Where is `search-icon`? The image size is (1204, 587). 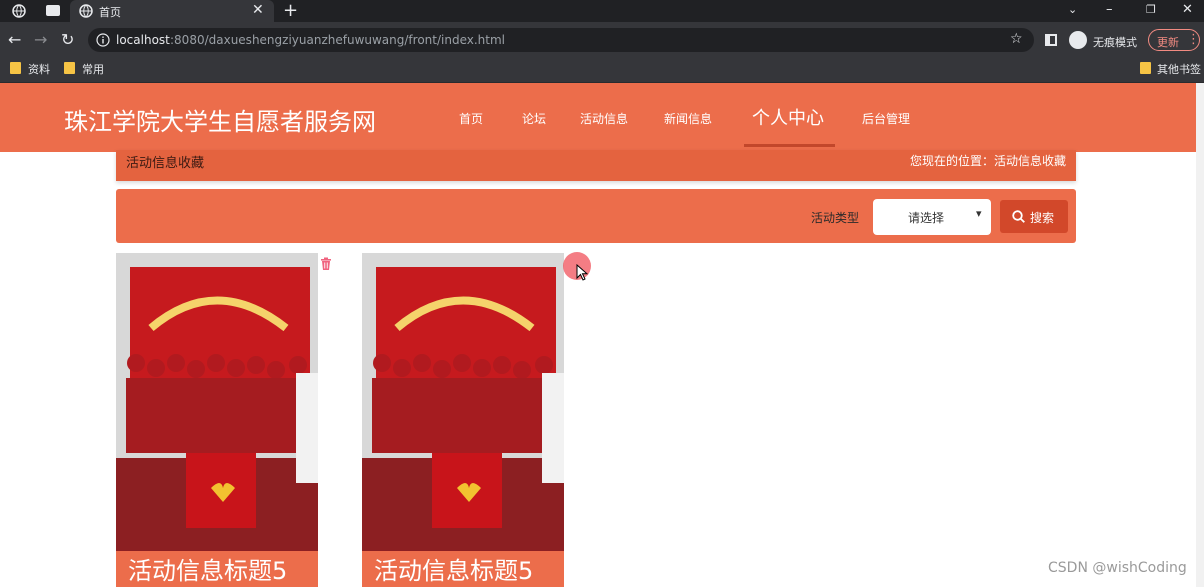
search-icon is located at coordinates (1018, 216).